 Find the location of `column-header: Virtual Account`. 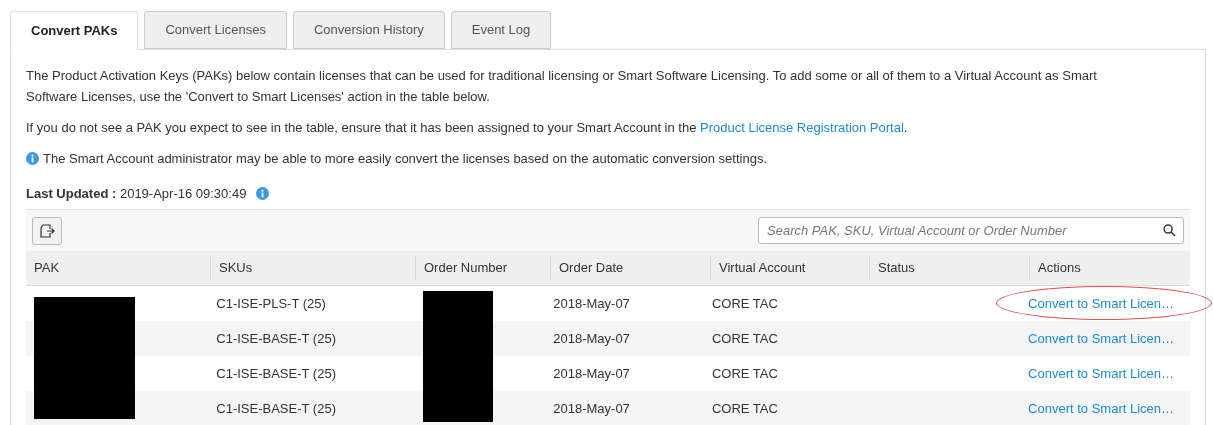

column-header: Virtual Account is located at coordinates (762, 268).